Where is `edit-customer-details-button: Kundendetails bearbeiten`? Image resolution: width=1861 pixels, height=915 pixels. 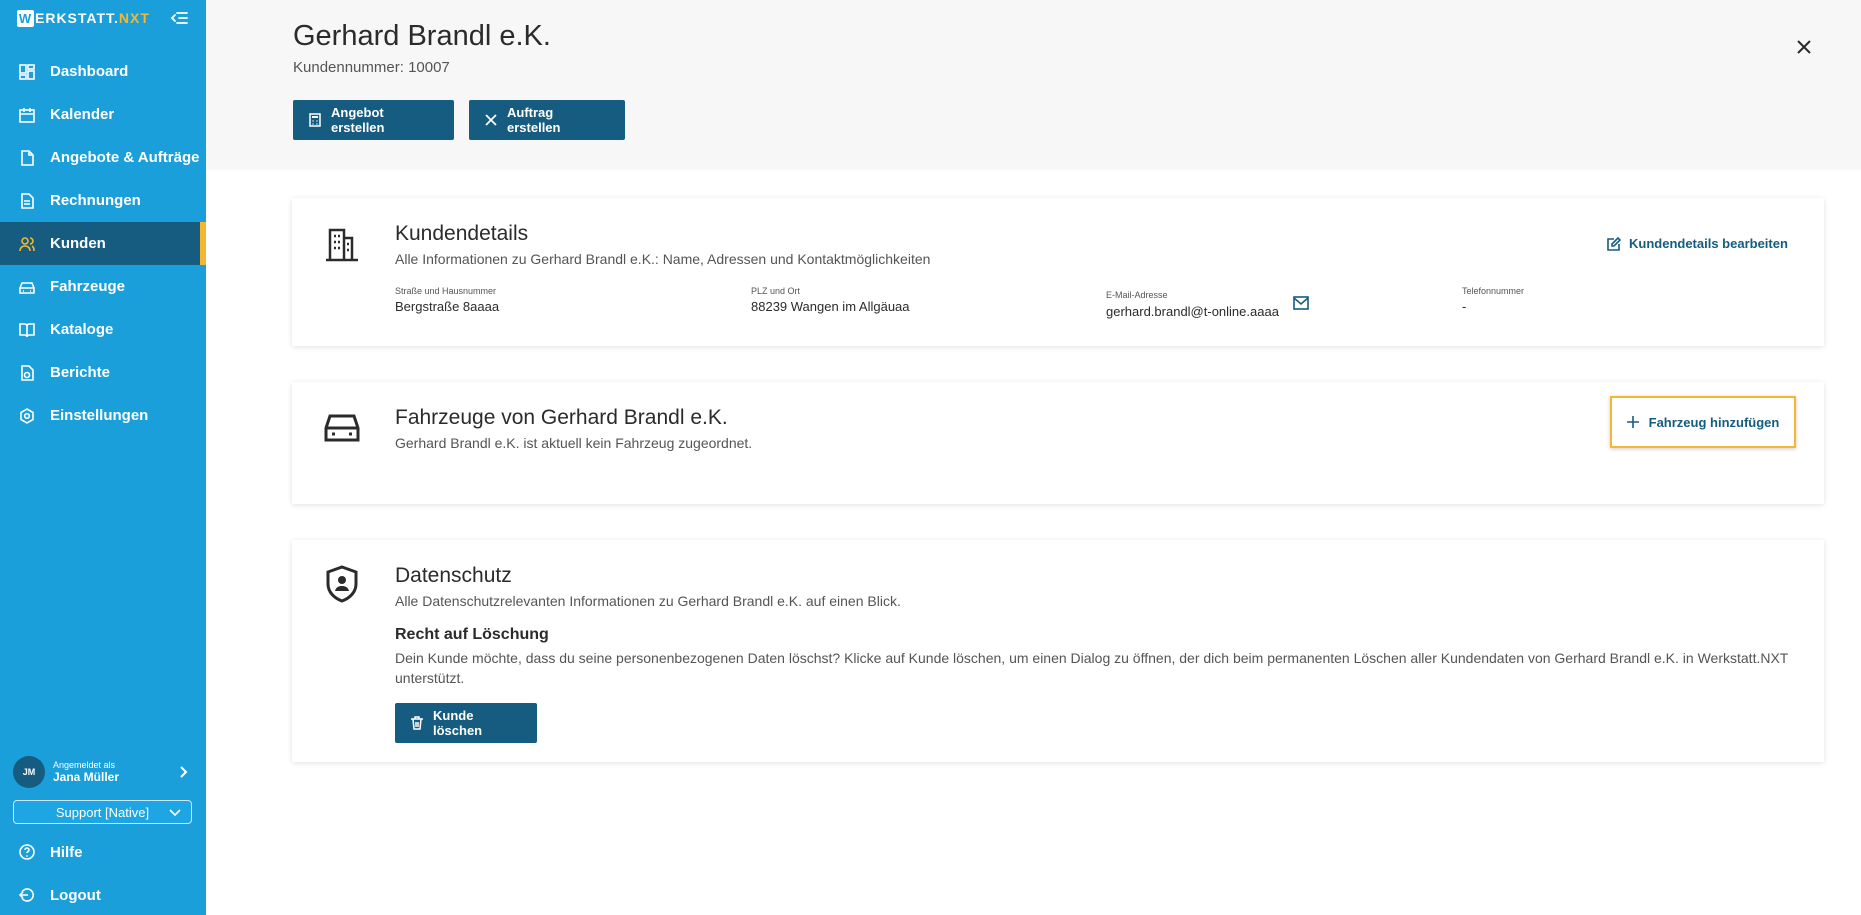 edit-customer-details-button: Kundendetails bearbeiten is located at coordinates (1697, 243).